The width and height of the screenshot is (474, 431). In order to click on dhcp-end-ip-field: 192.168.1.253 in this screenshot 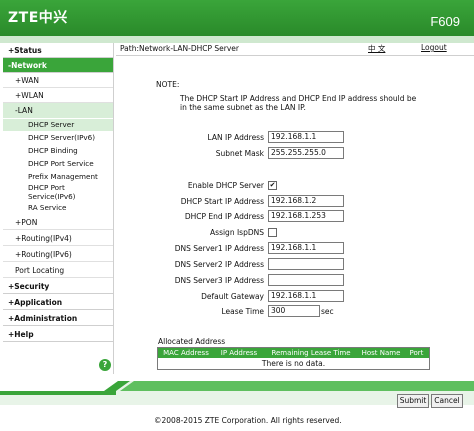, I will do `click(306, 216)`.